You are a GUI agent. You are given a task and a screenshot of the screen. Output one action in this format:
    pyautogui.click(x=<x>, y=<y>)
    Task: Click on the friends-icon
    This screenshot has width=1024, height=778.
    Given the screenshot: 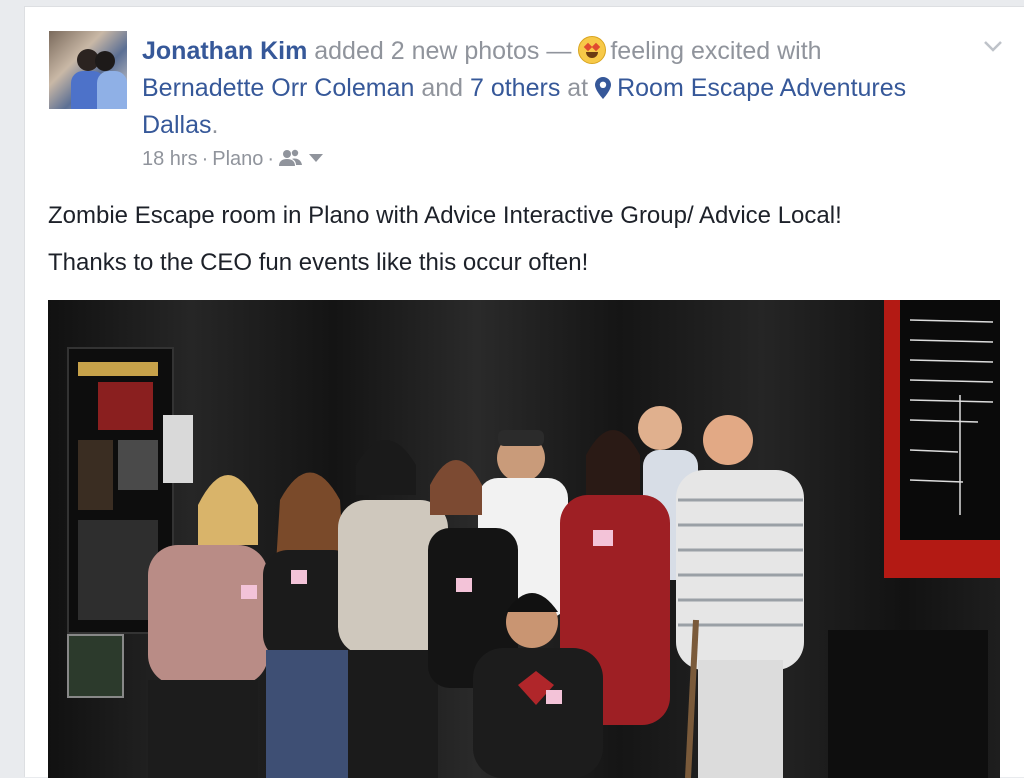 What is the action you would take?
    pyautogui.click(x=291, y=157)
    